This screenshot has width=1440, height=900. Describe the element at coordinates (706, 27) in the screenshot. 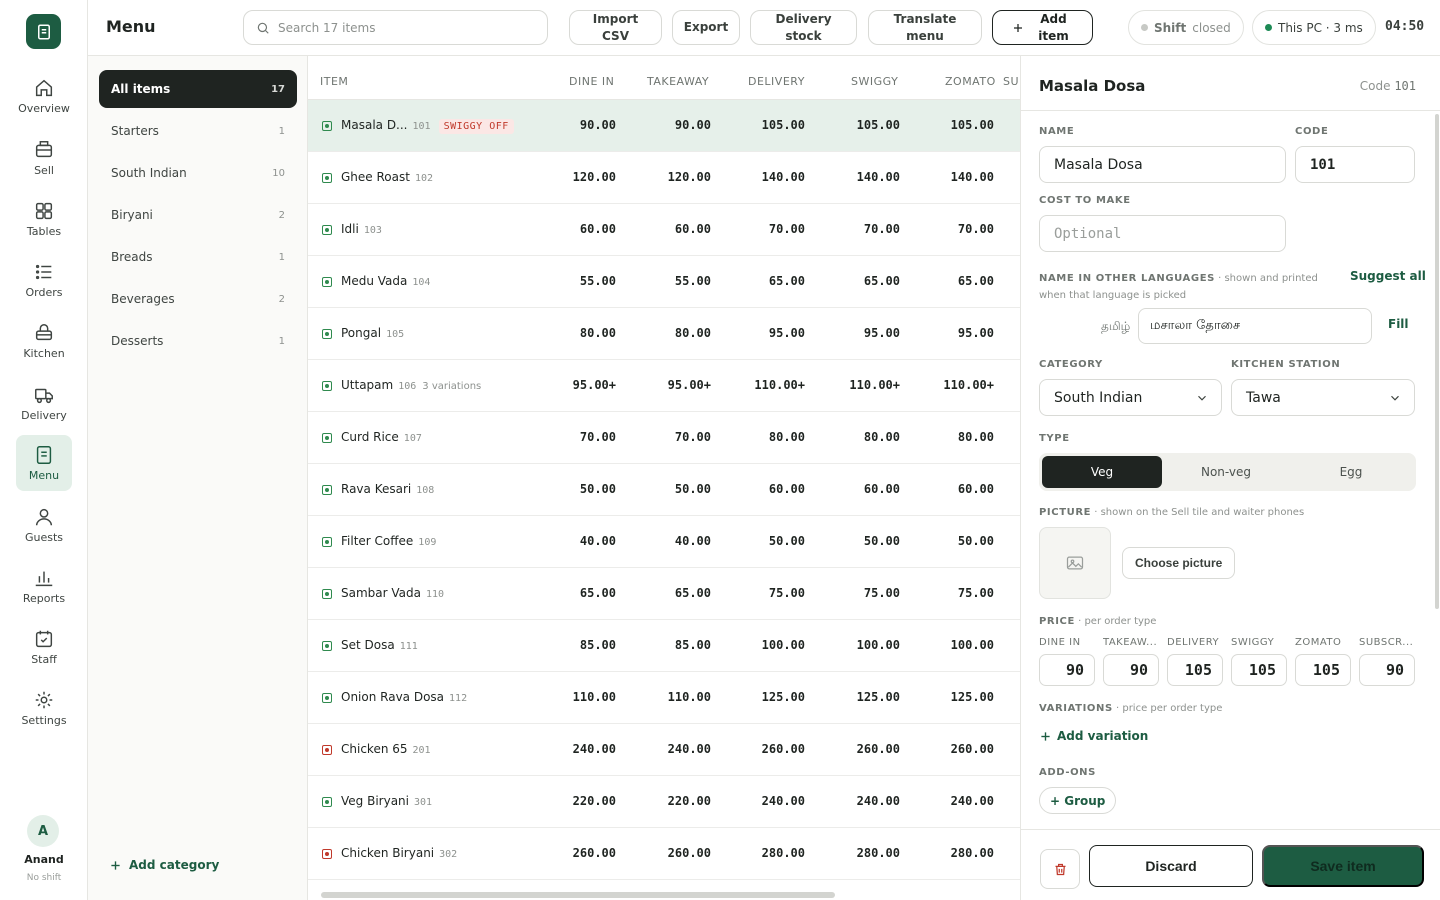

I see `export-button: Export` at that location.